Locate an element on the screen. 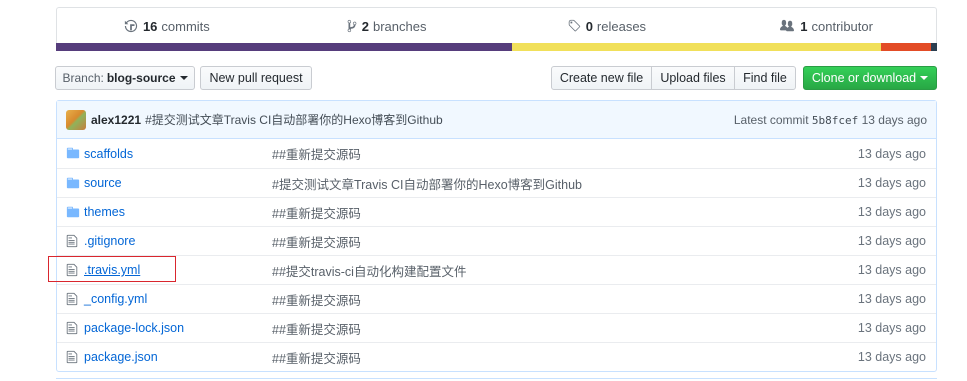 This screenshot has width=967, height=381. contributors-link: 1 contributor is located at coordinates (826, 26).